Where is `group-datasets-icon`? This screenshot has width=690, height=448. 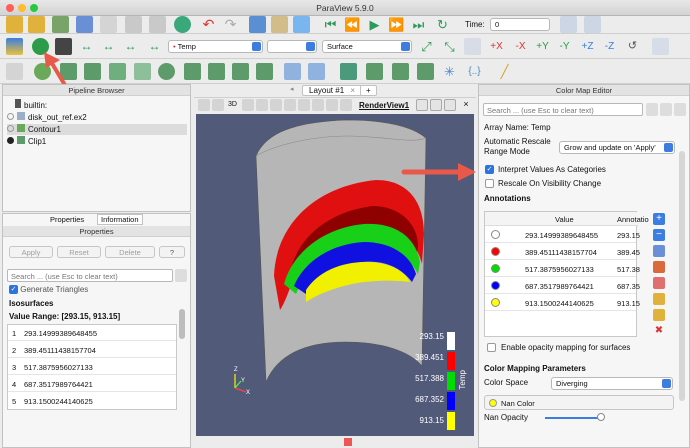 group-datasets-icon is located at coordinates (240, 71).